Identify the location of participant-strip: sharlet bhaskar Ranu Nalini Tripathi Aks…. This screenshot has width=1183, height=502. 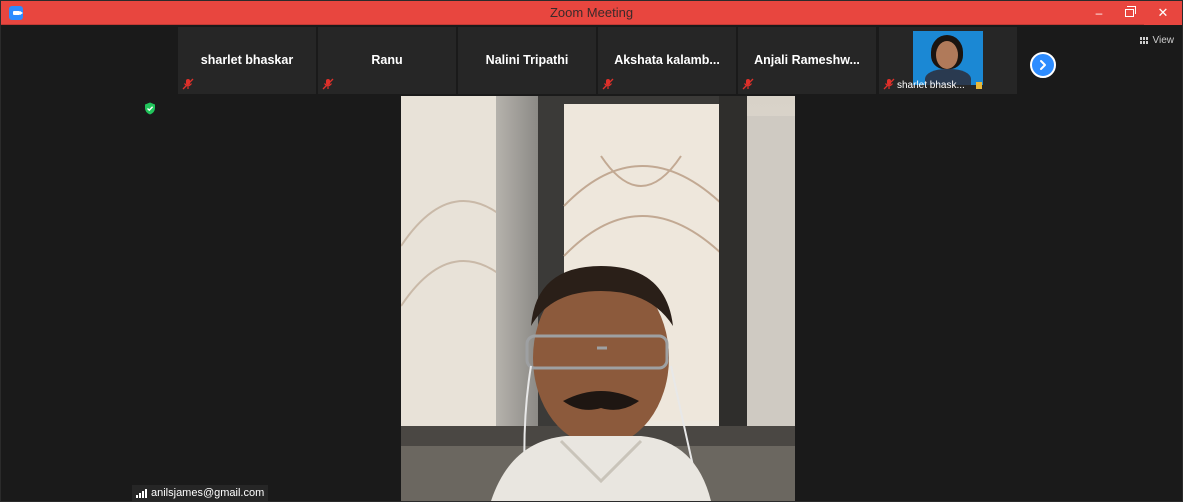
(591, 61).